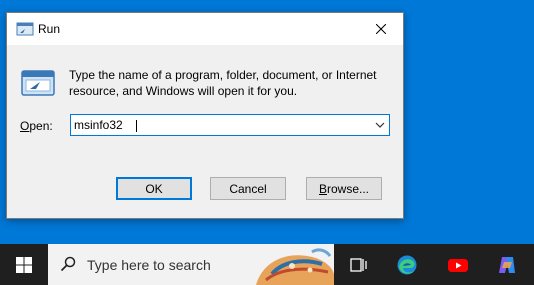  I want to click on search-icon, so click(68, 264).